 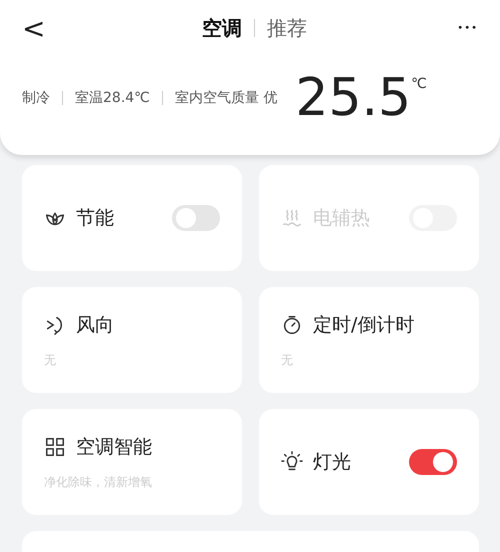 I want to click on tab: 空调, so click(x=222, y=28).